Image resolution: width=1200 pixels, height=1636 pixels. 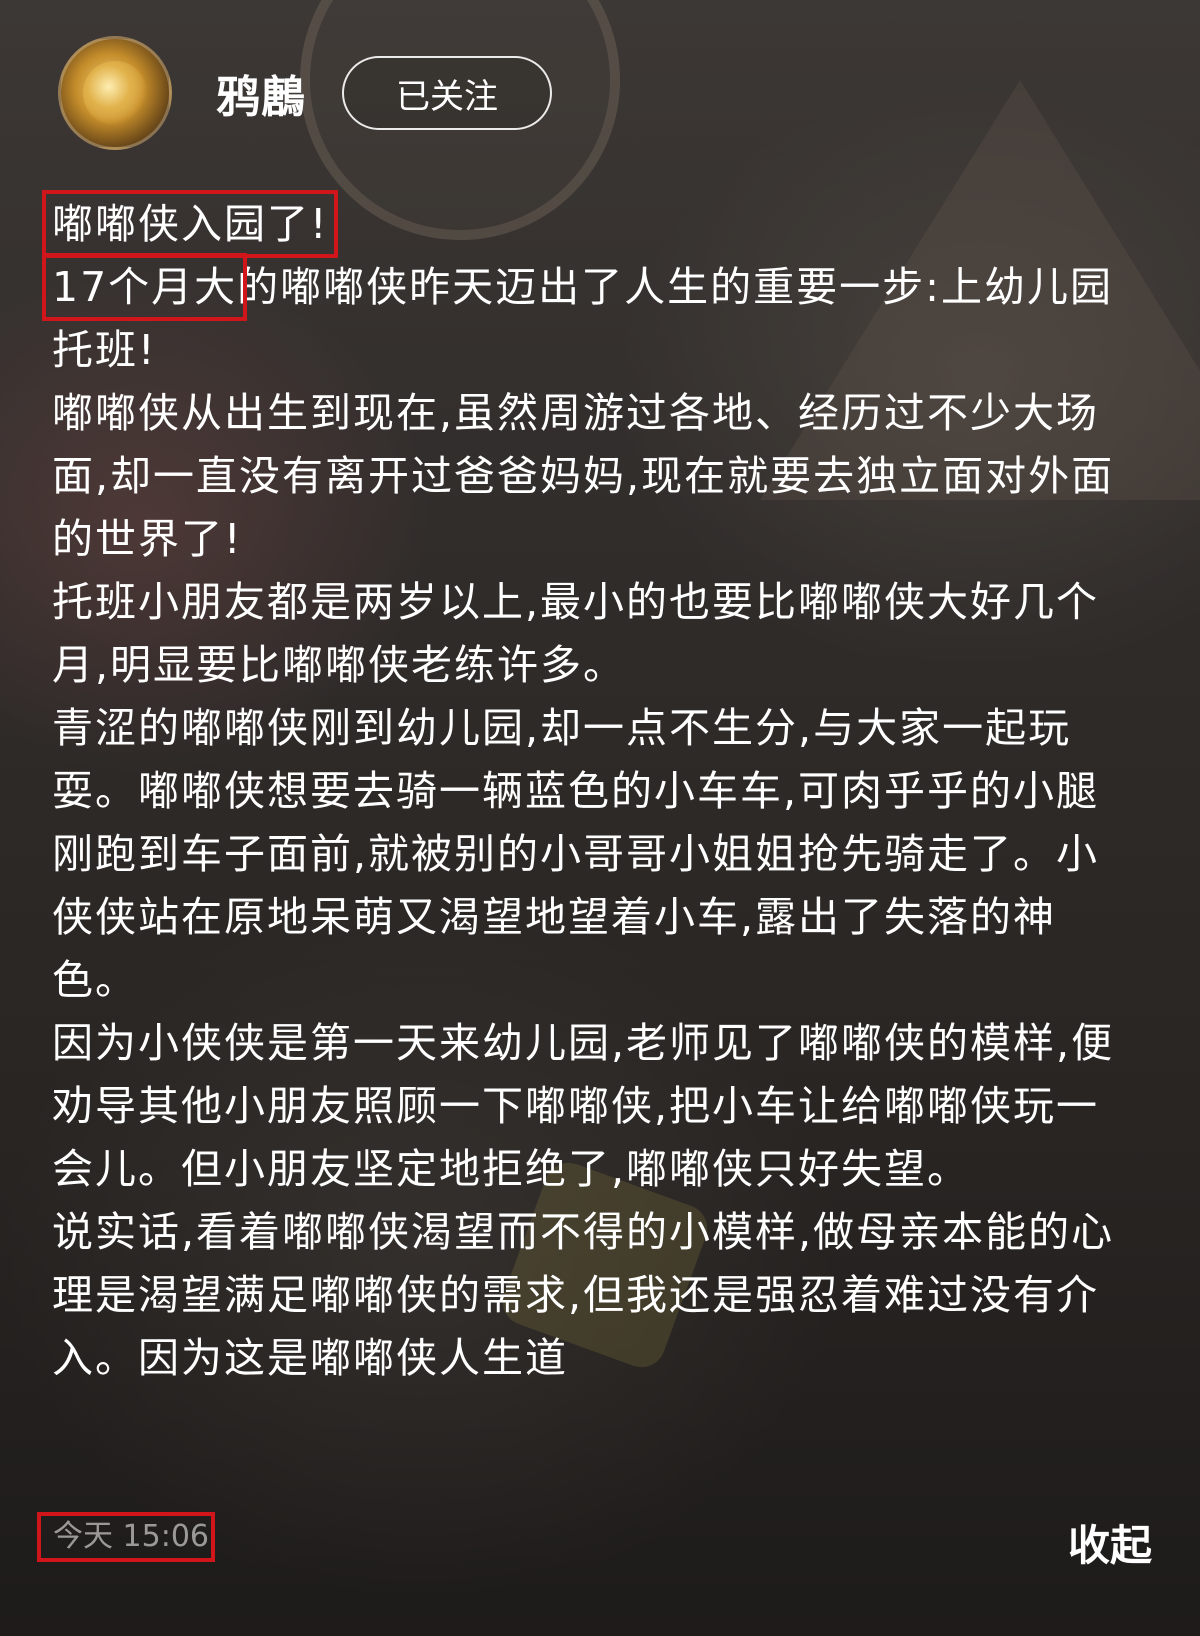 What do you see at coordinates (144, 287) in the screenshot?
I see `age-highlight: 17个月大` at bounding box center [144, 287].